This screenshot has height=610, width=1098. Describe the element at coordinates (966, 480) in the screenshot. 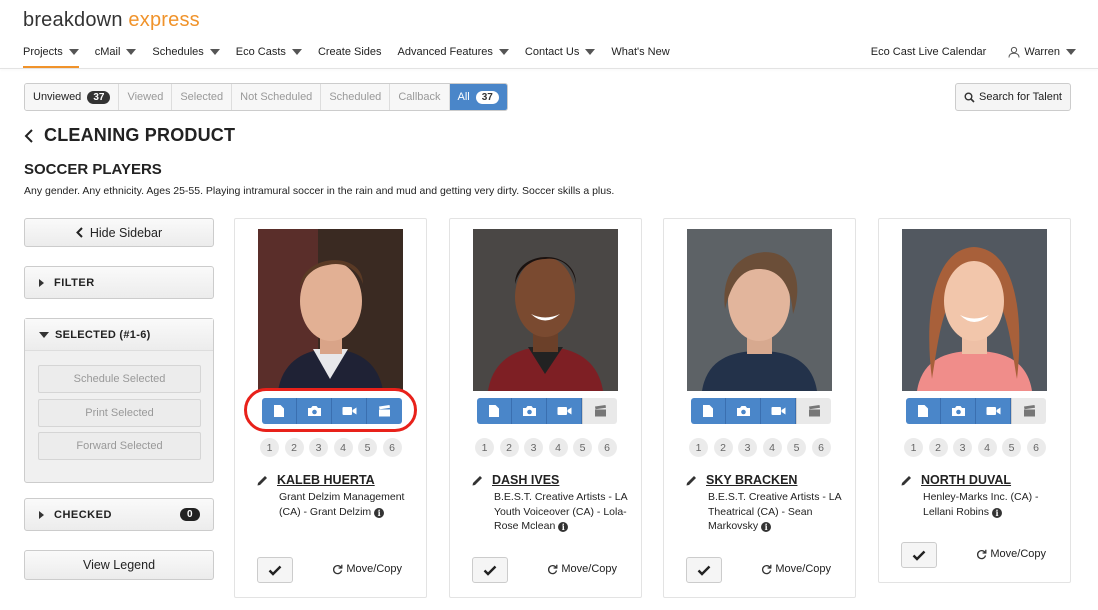

I see `talent-name-link: NORTH DUVAL` at that location.